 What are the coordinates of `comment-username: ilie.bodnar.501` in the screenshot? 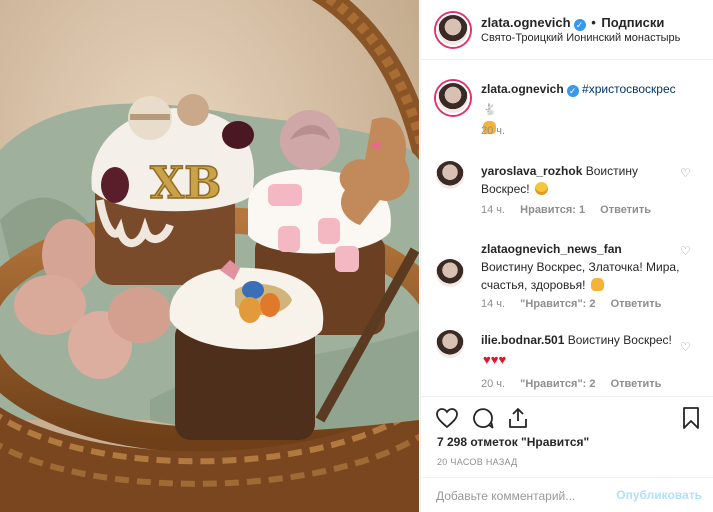 It's located at (522, 340).